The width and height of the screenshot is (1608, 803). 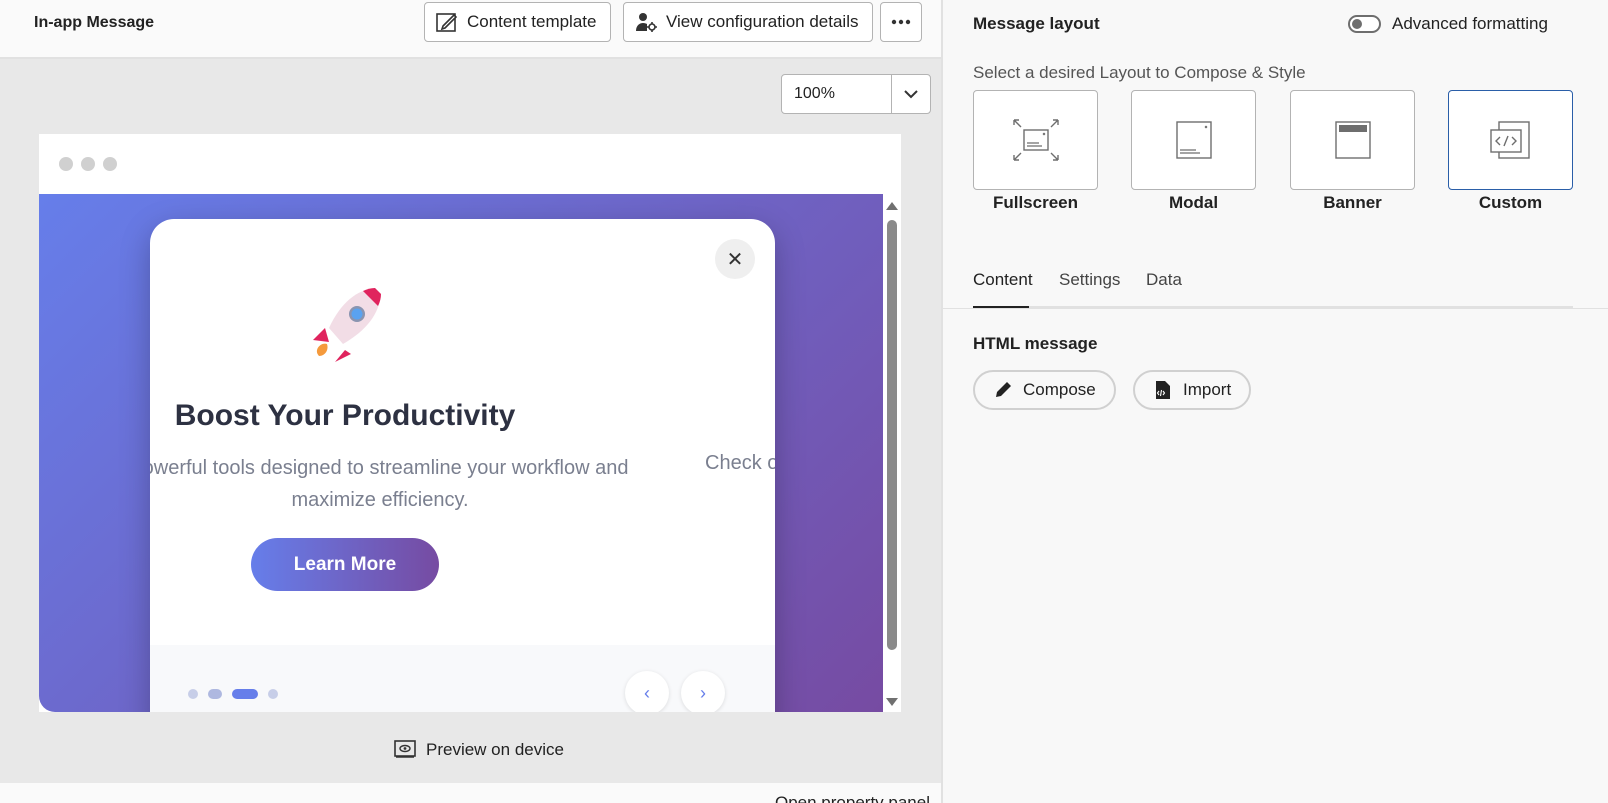 I want to click on more-actions-button, so click(x=901, y=22).